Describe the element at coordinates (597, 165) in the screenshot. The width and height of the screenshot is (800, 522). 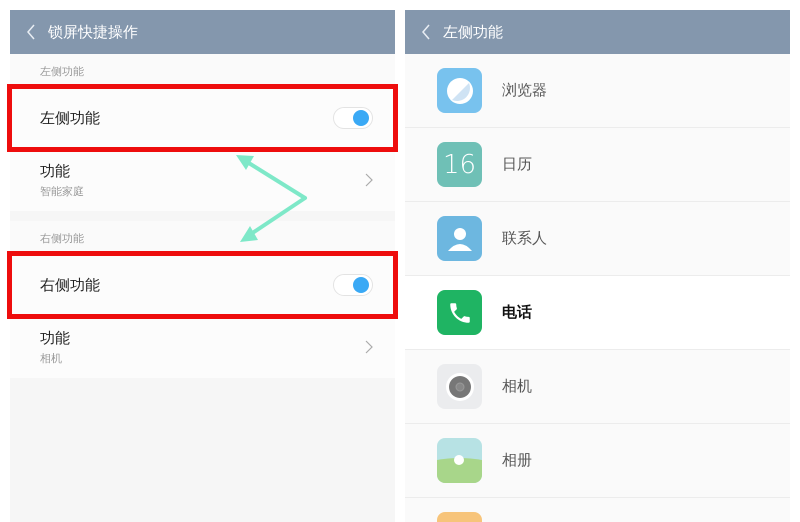
I see `app-list-item: 16 日历` at that location.